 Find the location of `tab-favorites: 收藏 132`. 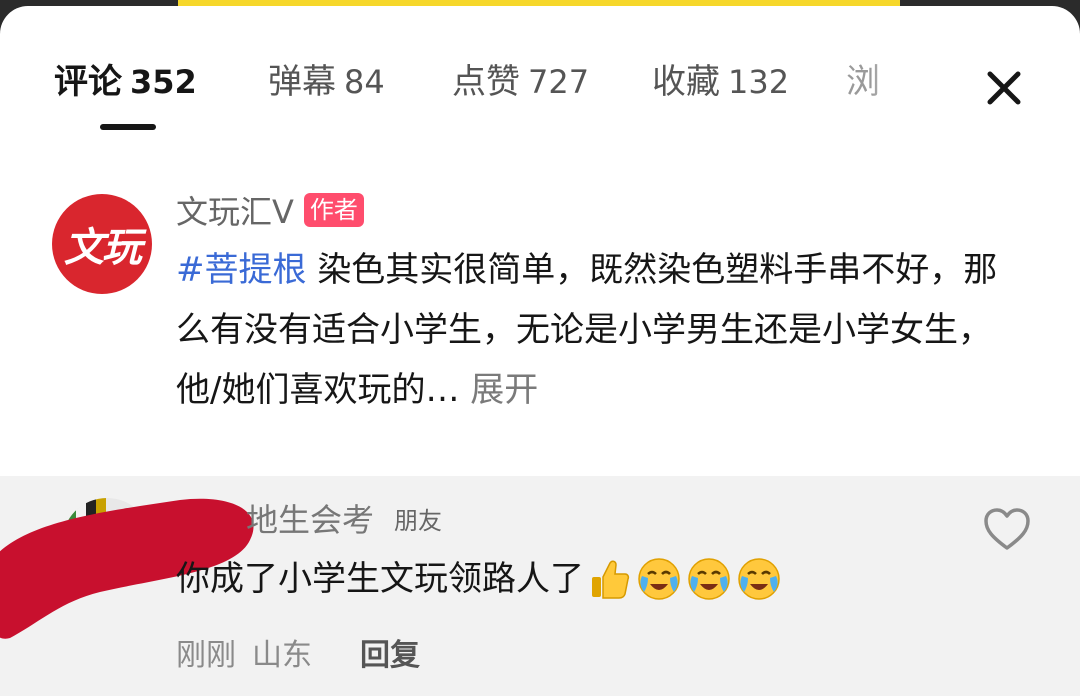

tab-favorites: 收藏 132 is located at coordinates (720, 82).